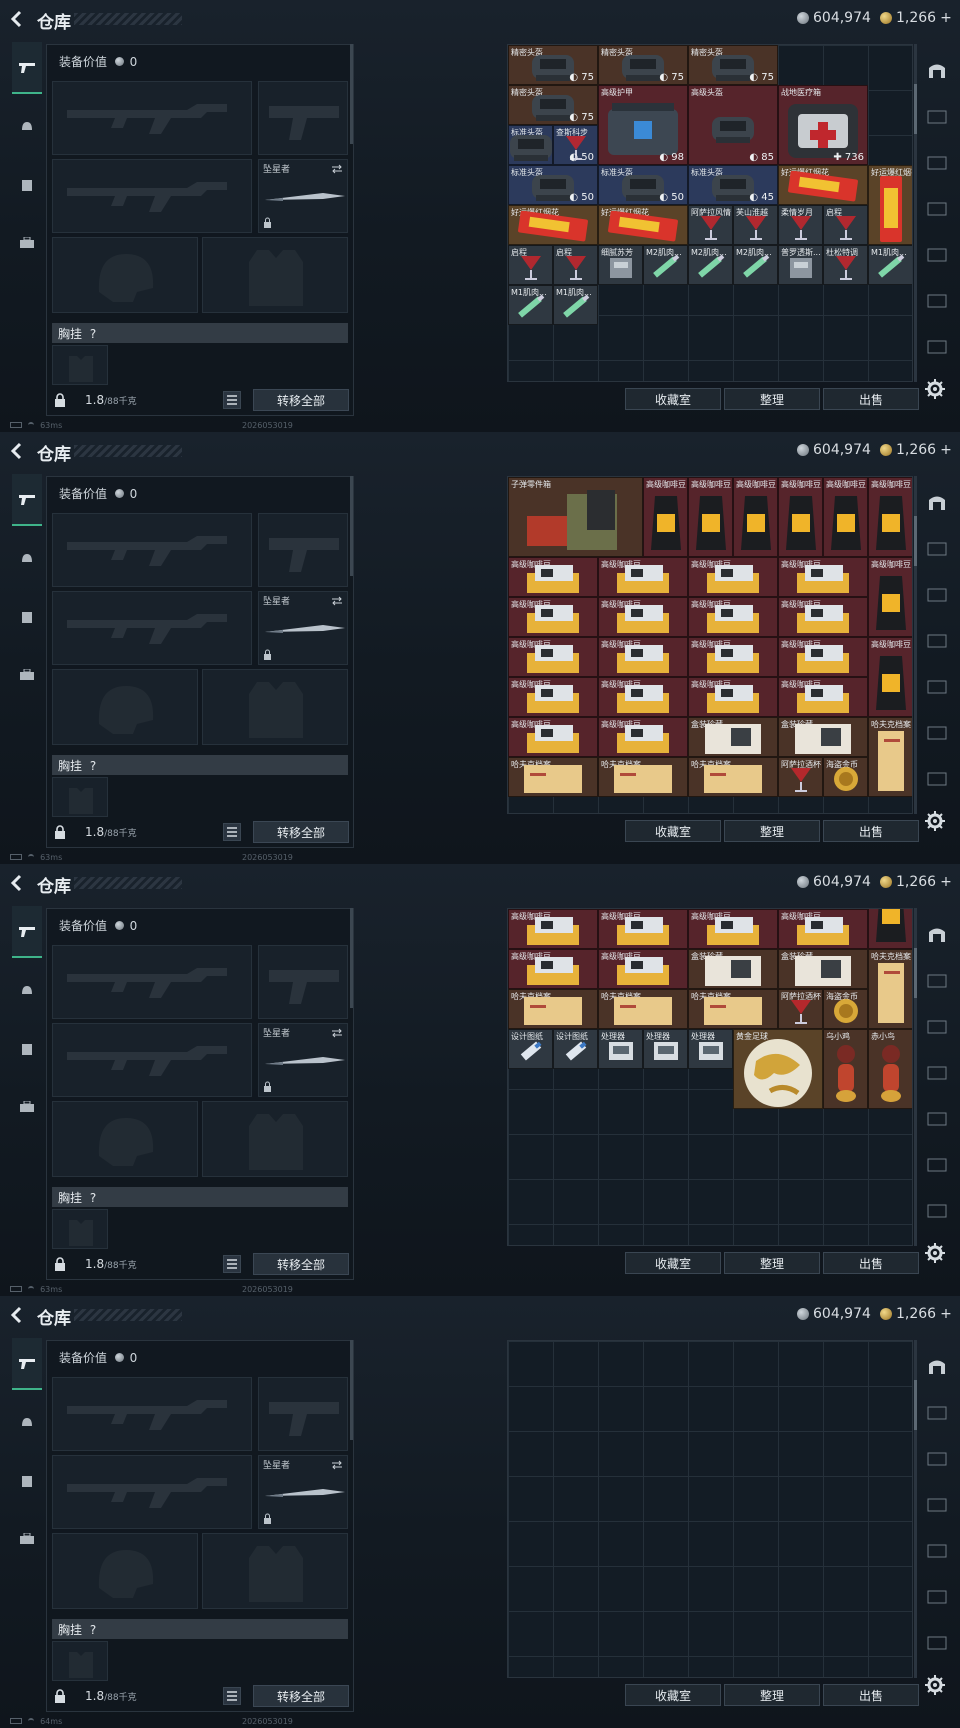  I want to click on primary-weapon-slot, so click(152, 1414).